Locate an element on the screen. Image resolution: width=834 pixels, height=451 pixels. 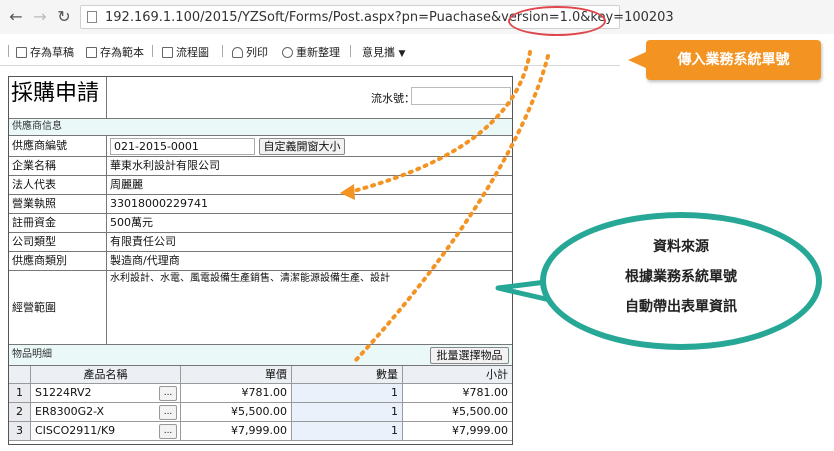
bubble-text: 資料來源 根據業務系統單號 自動帶出表單資訊 is located at coordinates (681, 277).